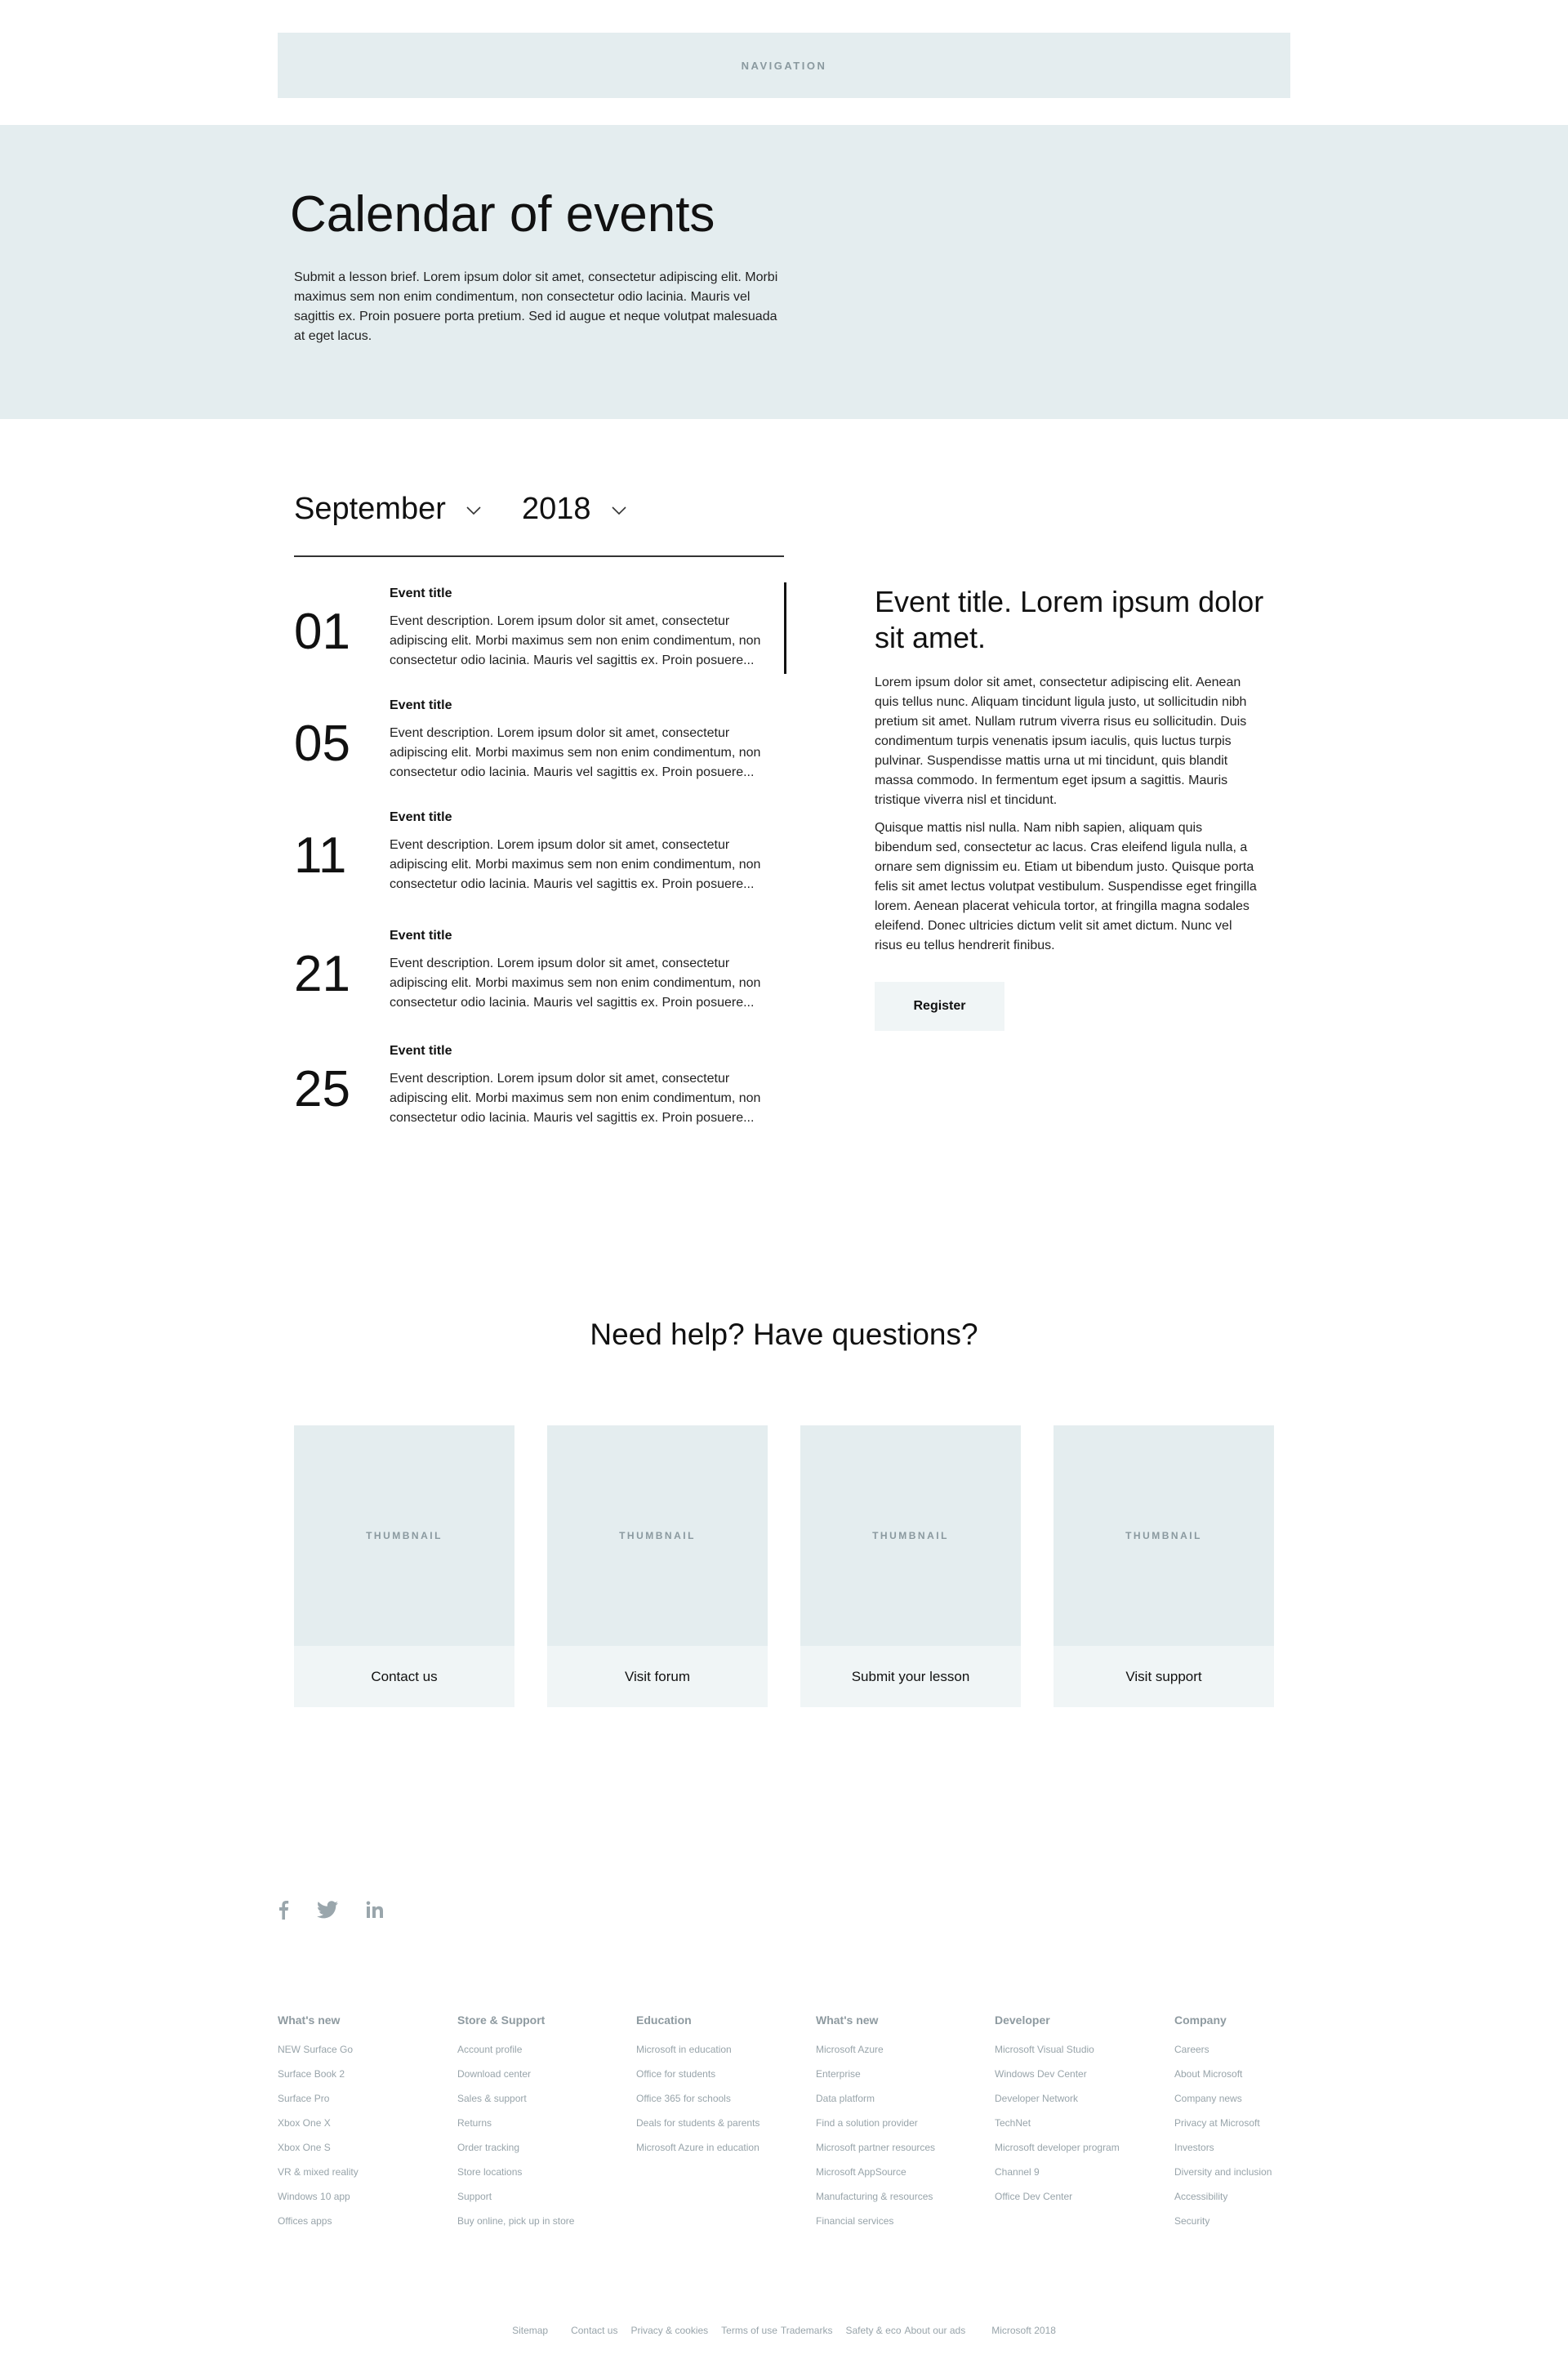 The image size is (1568, 2368). I want to click on footer-link: Microsoft developer program, so click(1057, 2147).